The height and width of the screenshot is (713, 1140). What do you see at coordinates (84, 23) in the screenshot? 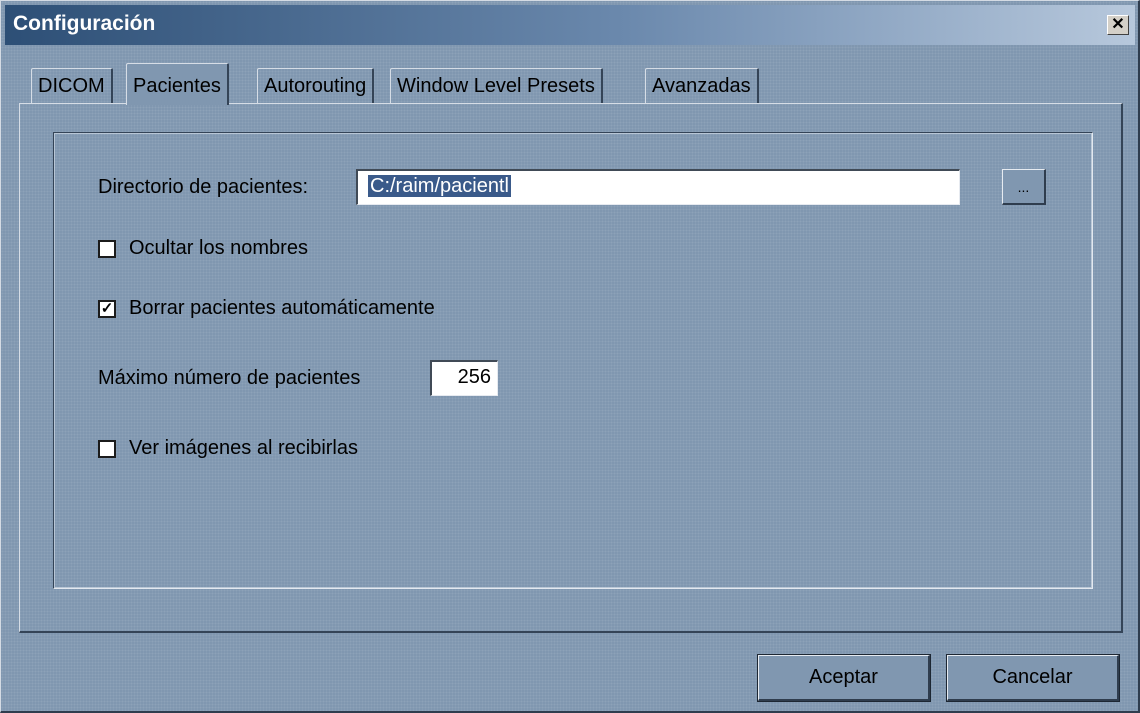
I see `window-title: Configuración` at bounding box center [84, 23].